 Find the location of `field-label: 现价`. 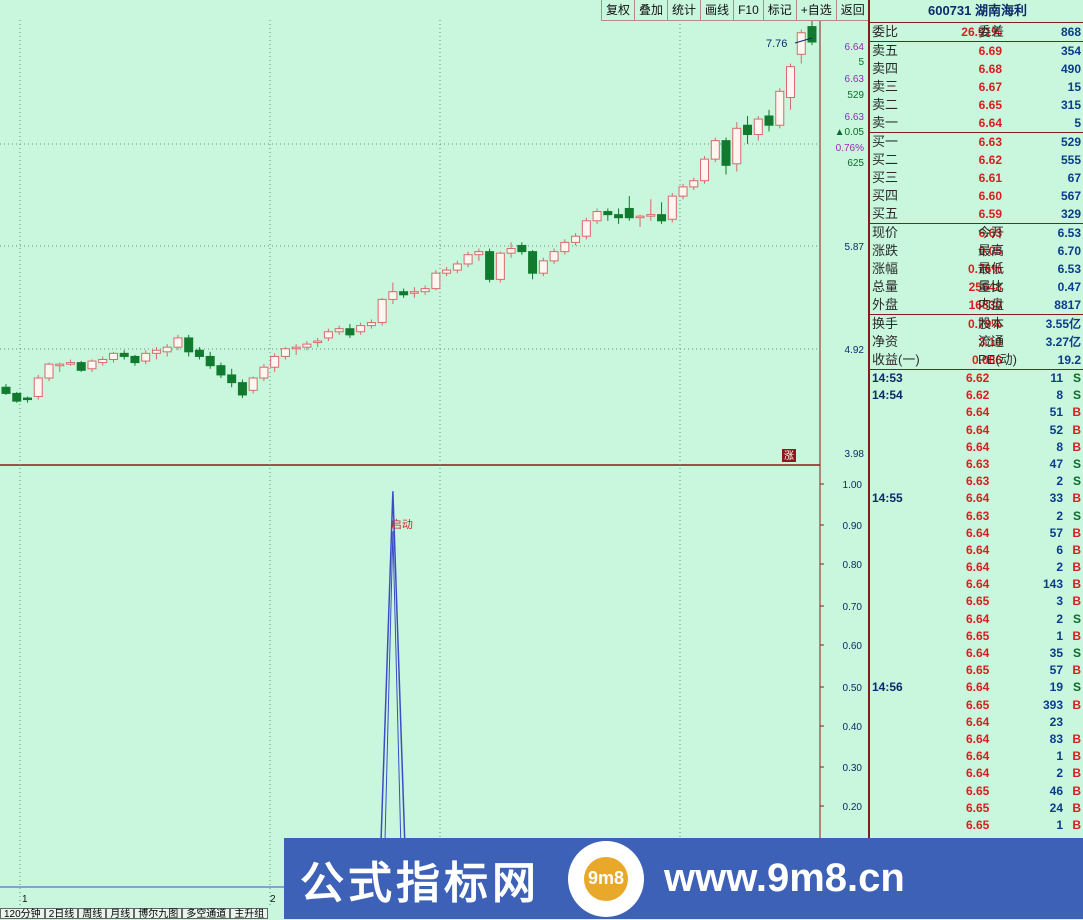

field-label: 现价 is located at coordinates (885, 232).